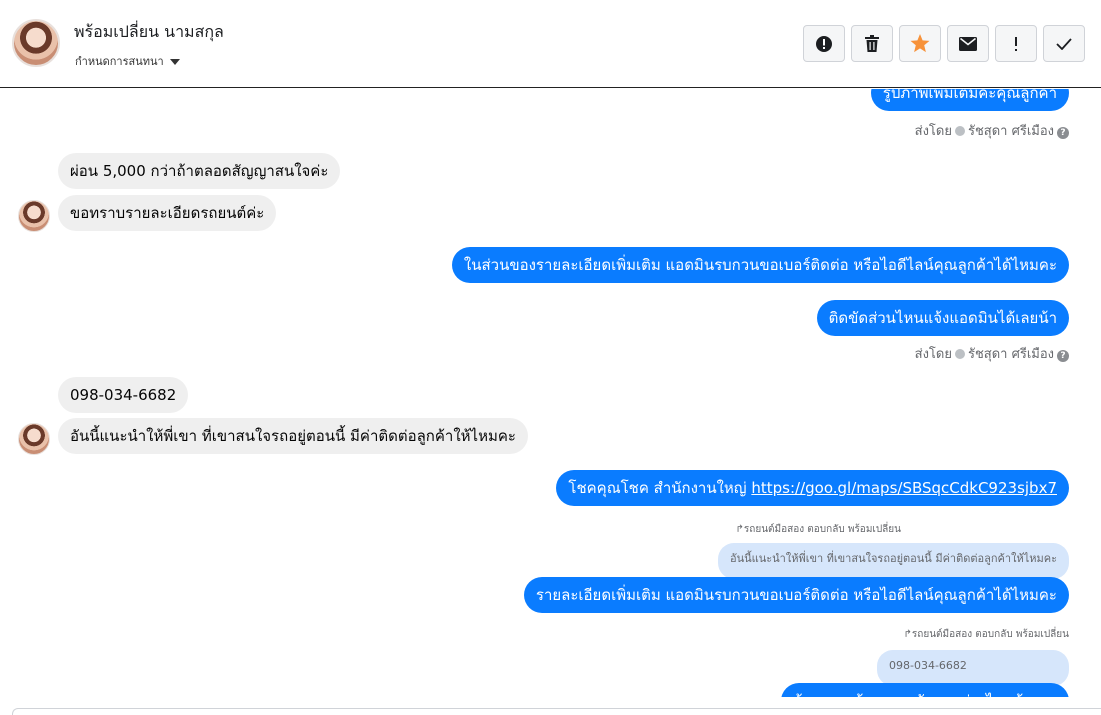 Image resolution: width=1101 pixels, height=715 pixels. I want to click on mail-button, so click(968, 43).